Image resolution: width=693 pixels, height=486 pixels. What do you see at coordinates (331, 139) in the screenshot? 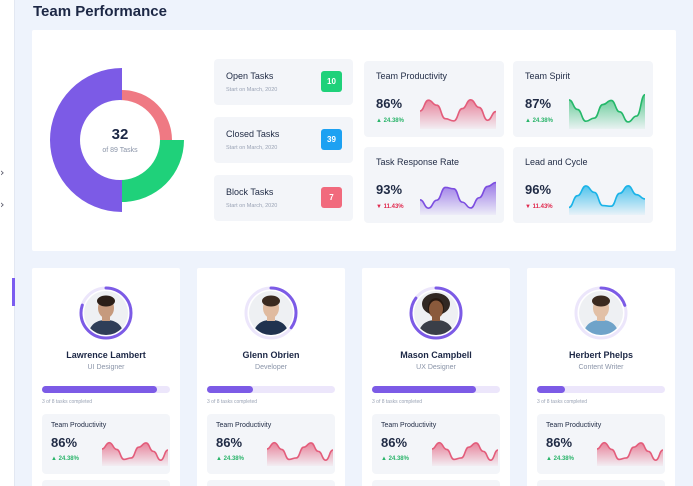
I see `task-count-badge: 39` at bounding box center [331, 139].